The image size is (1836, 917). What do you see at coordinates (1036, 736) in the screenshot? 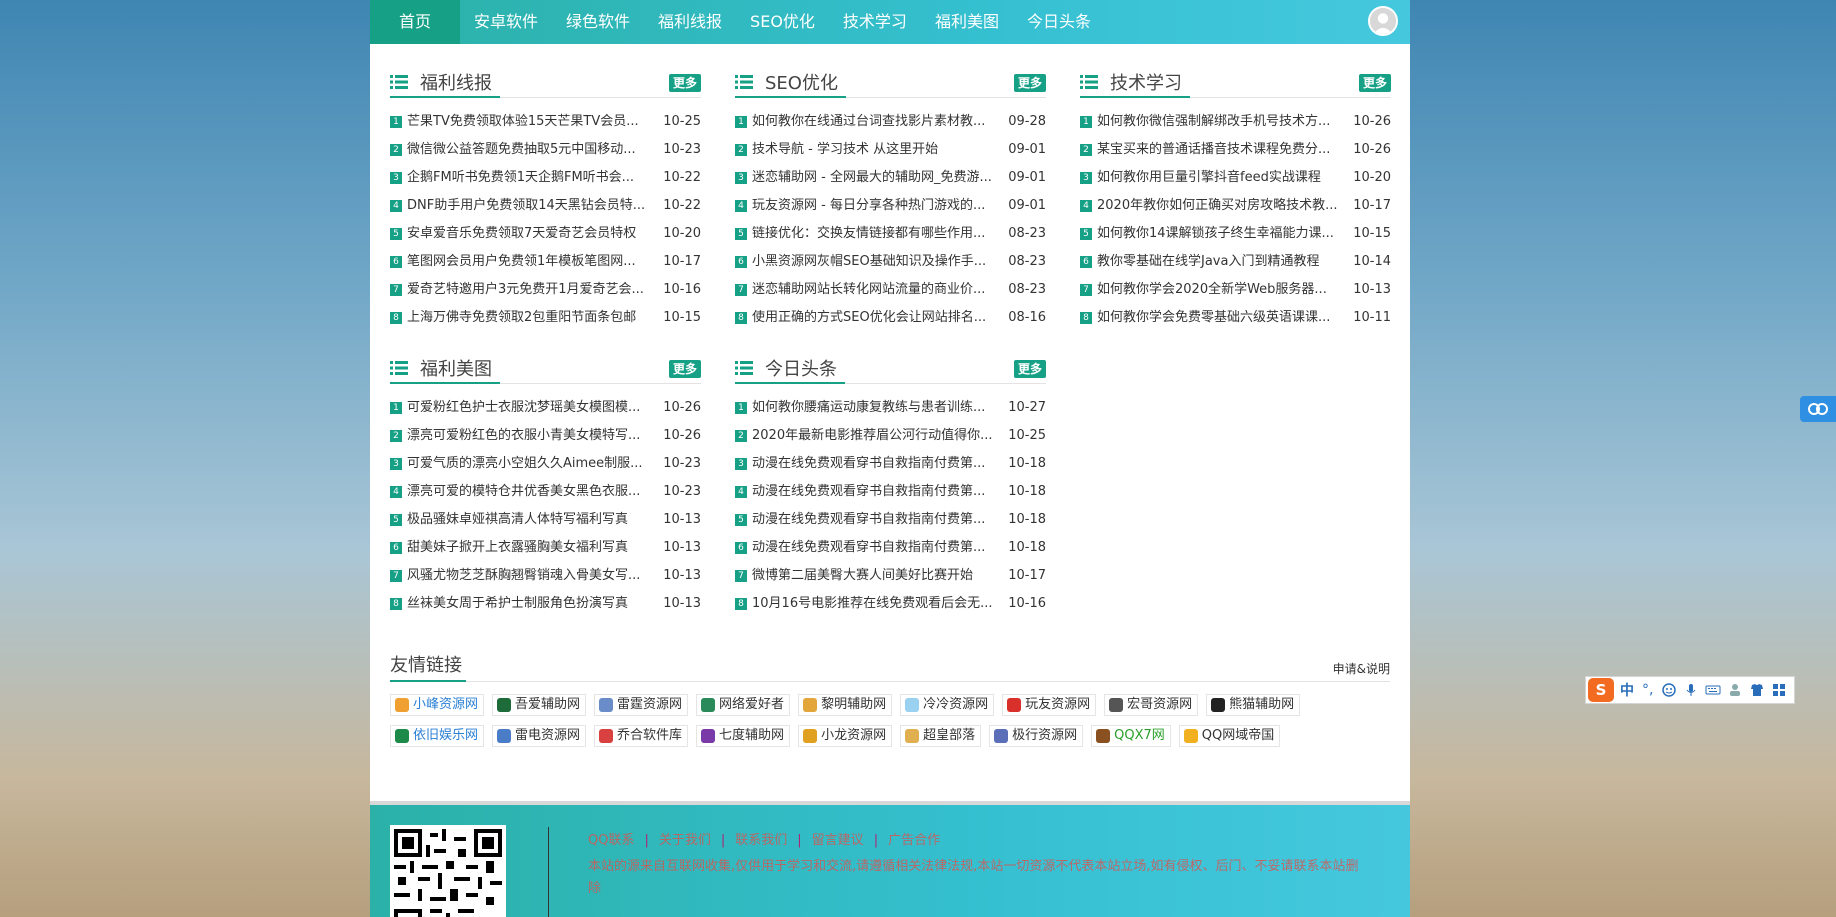
I see `friend-link: 极行资源网` at bounding box center [1036, 736].